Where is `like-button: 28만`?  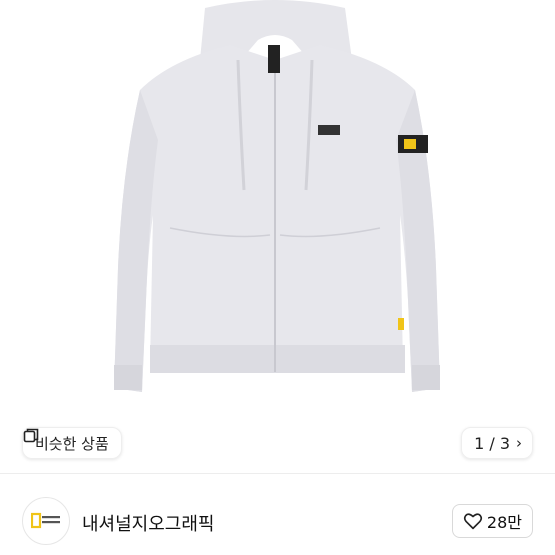
like-button: 28만 is located at coordinates (492, 521).